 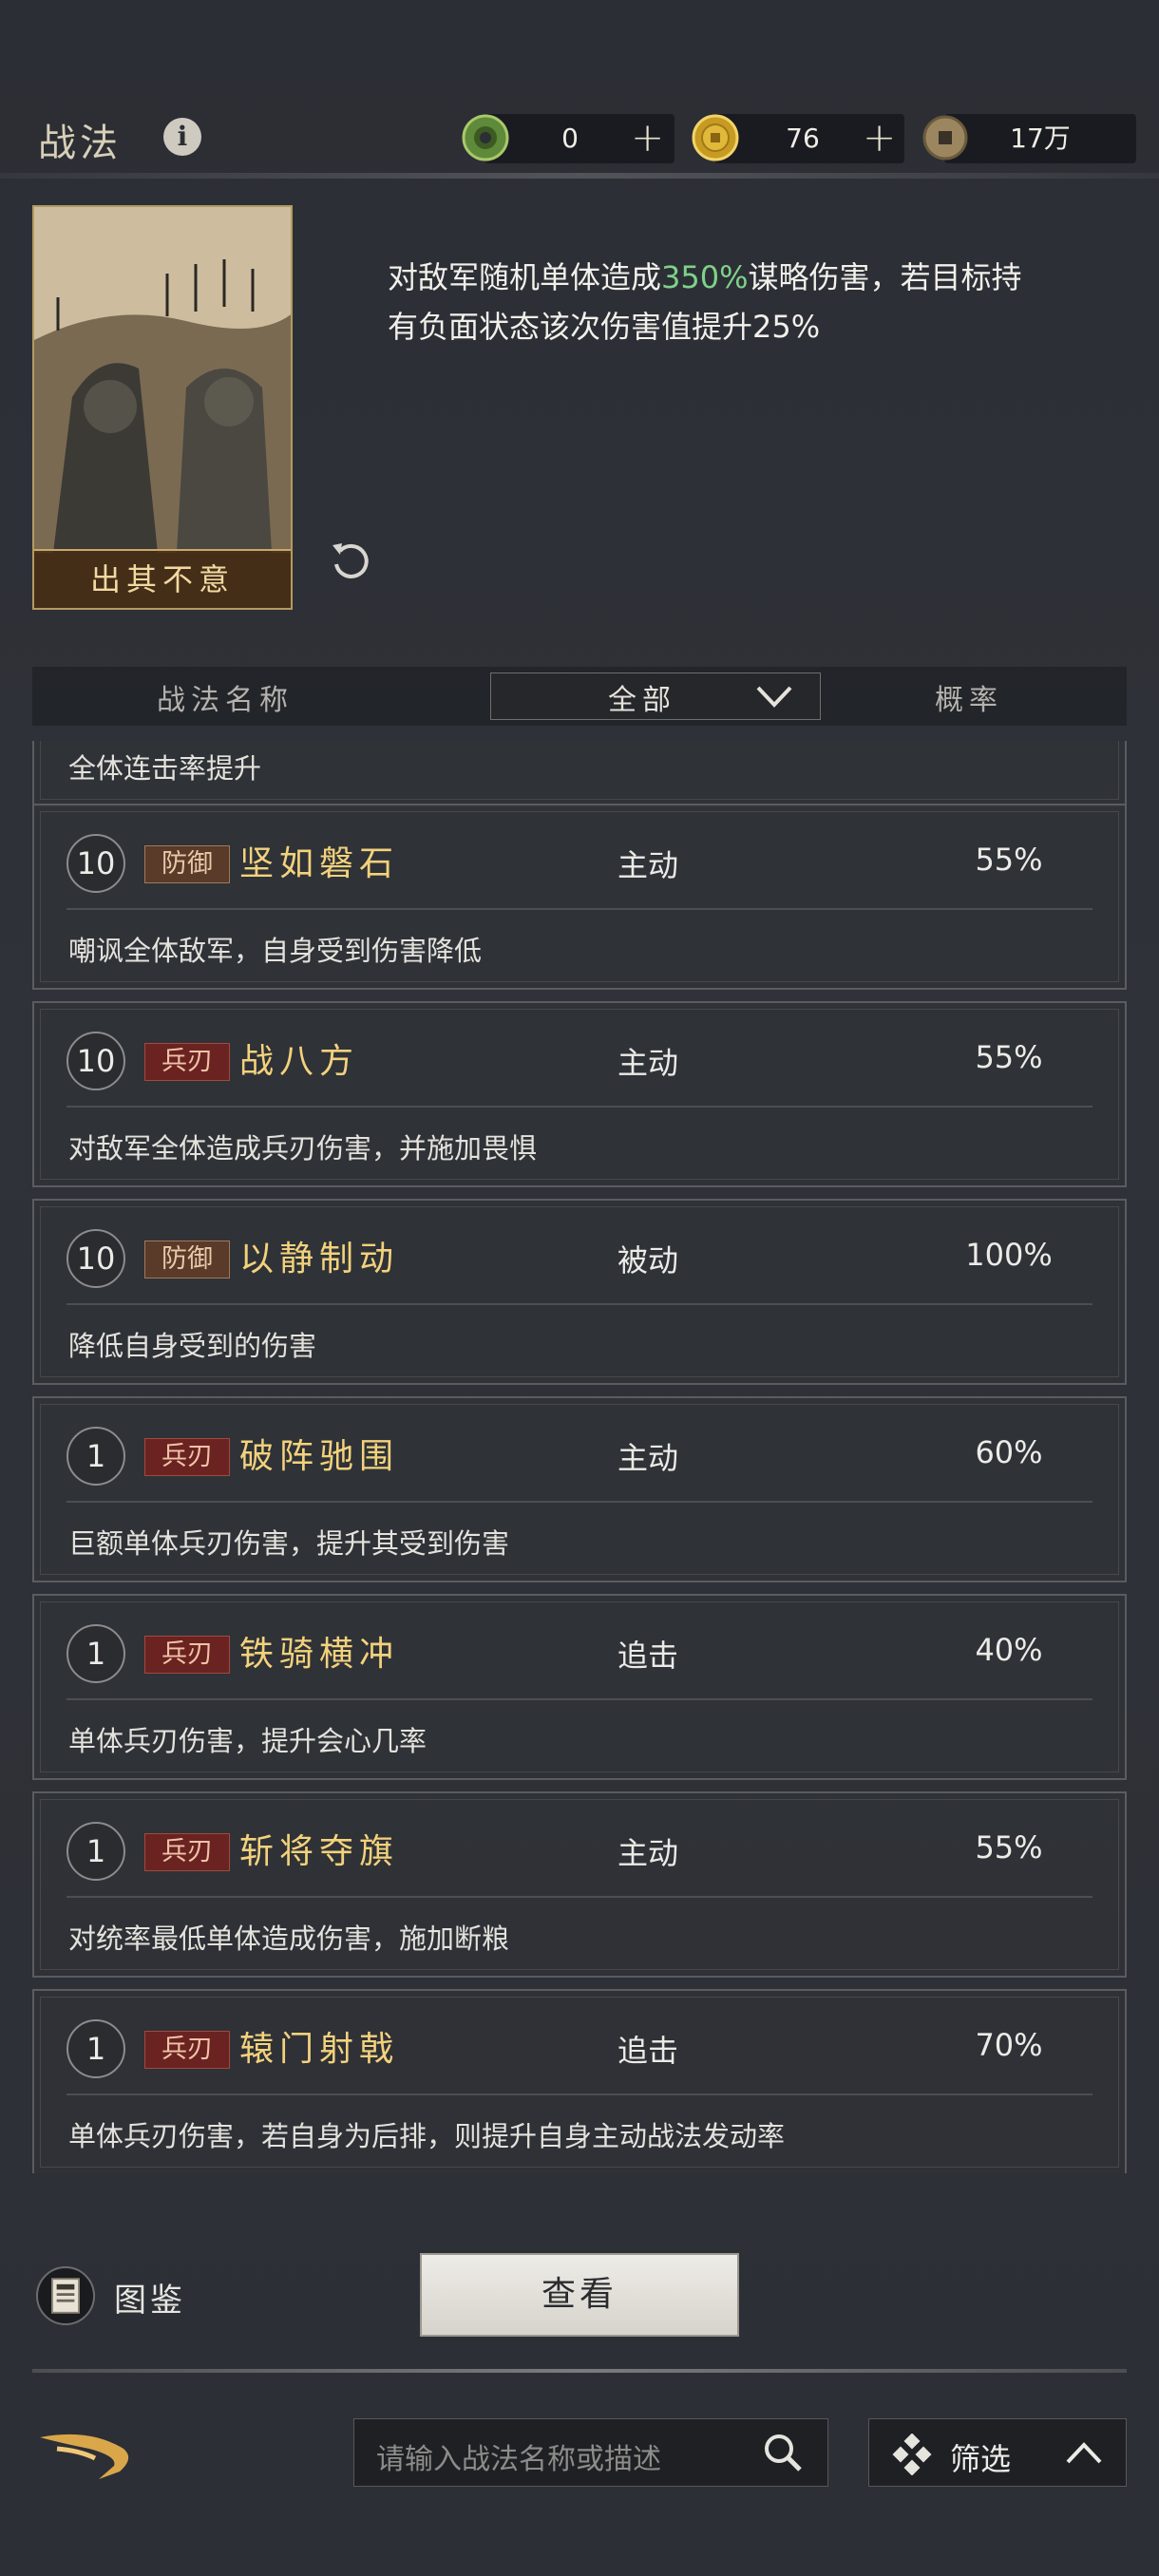 What do you see at coordinates (945, 138) in the screenshot?
I see `copper-coin-icon` at bounding box center [945, 138].